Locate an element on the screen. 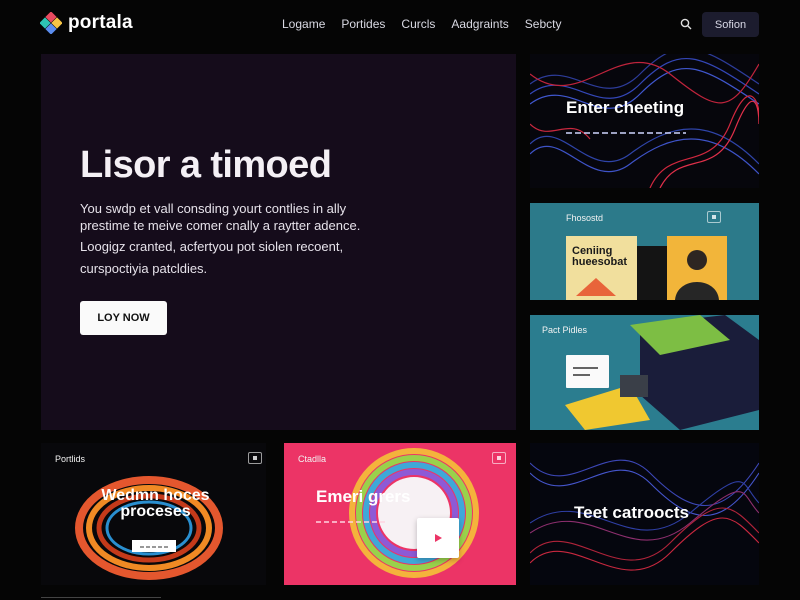 This screenshot has width=800, height=600. card-featured-video: Fhosostd Ceniing hueesobat is located at coordinates (644, 251).